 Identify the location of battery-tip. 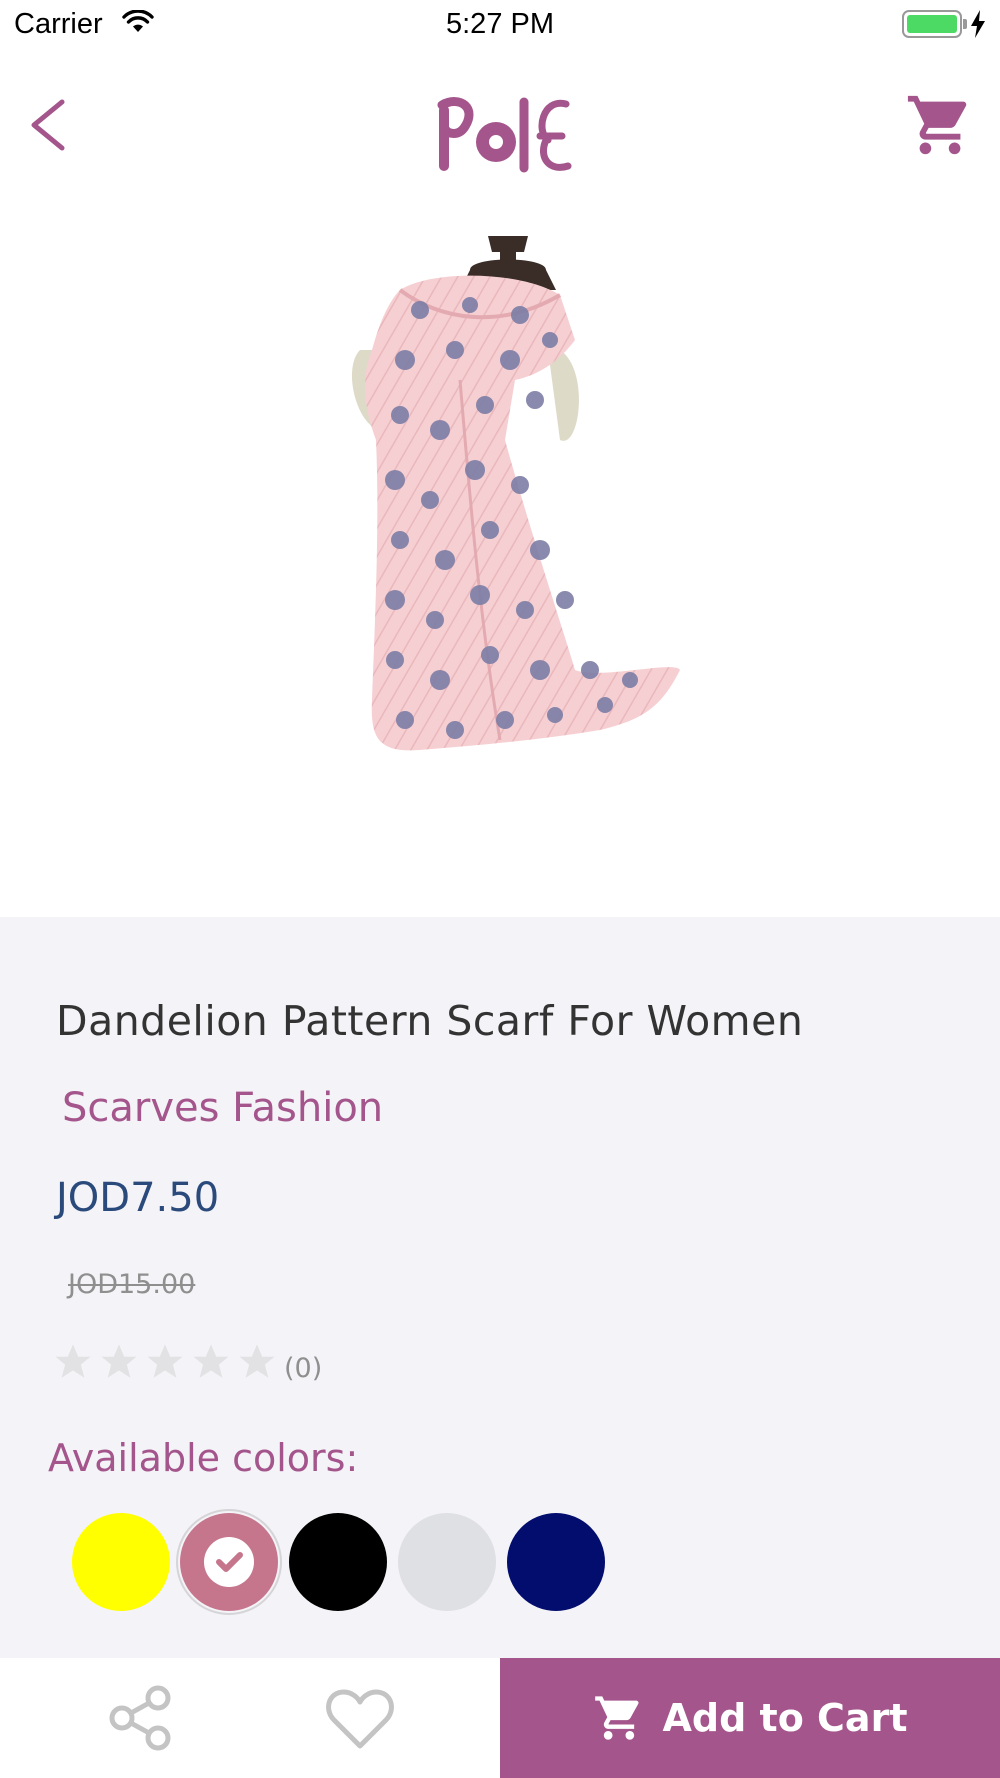
(965, 24).